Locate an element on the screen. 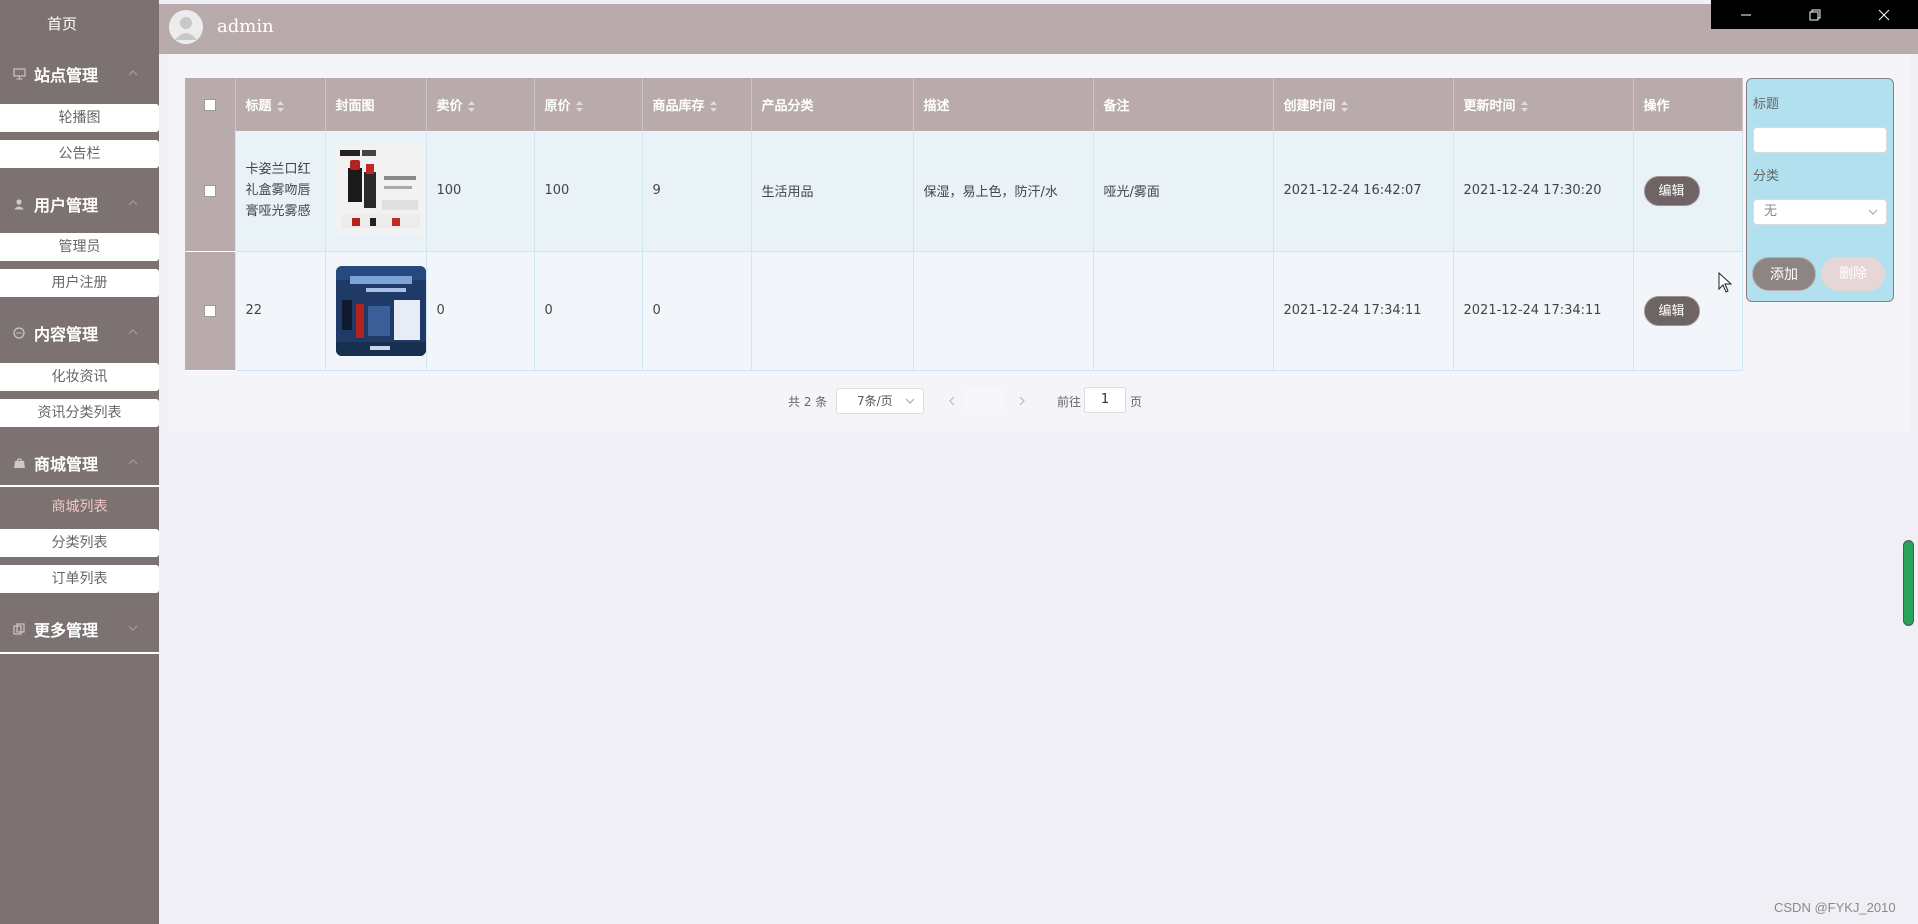 The width and height of the screenshot is (1918, 924). chevron-right-icon is located at coordinates (1022, 401).